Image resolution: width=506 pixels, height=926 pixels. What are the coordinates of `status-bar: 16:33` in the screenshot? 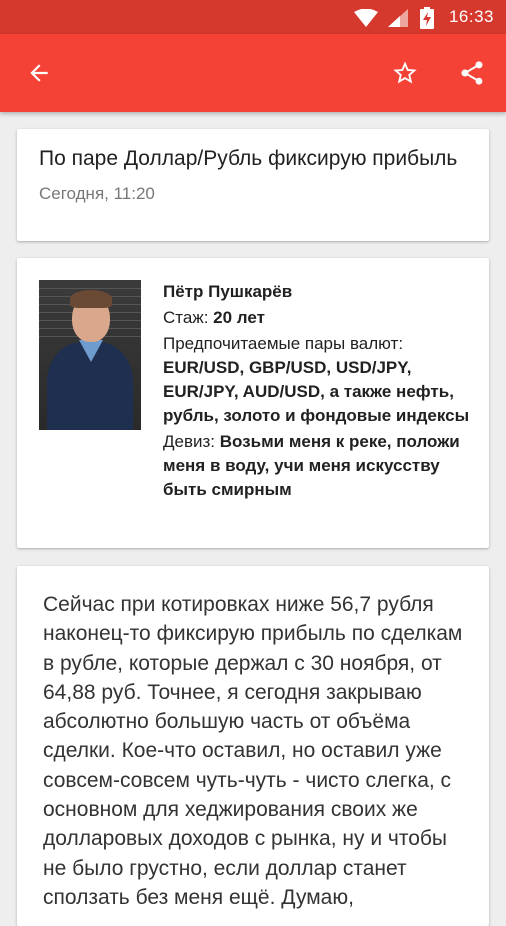 It's located at (253, 17).